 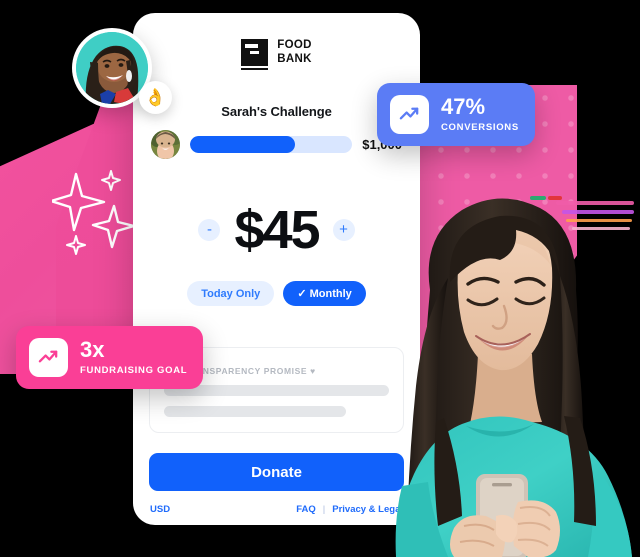 I want to click on frequency-option-monthly-label: Monthly, so click(x=330, y=294).